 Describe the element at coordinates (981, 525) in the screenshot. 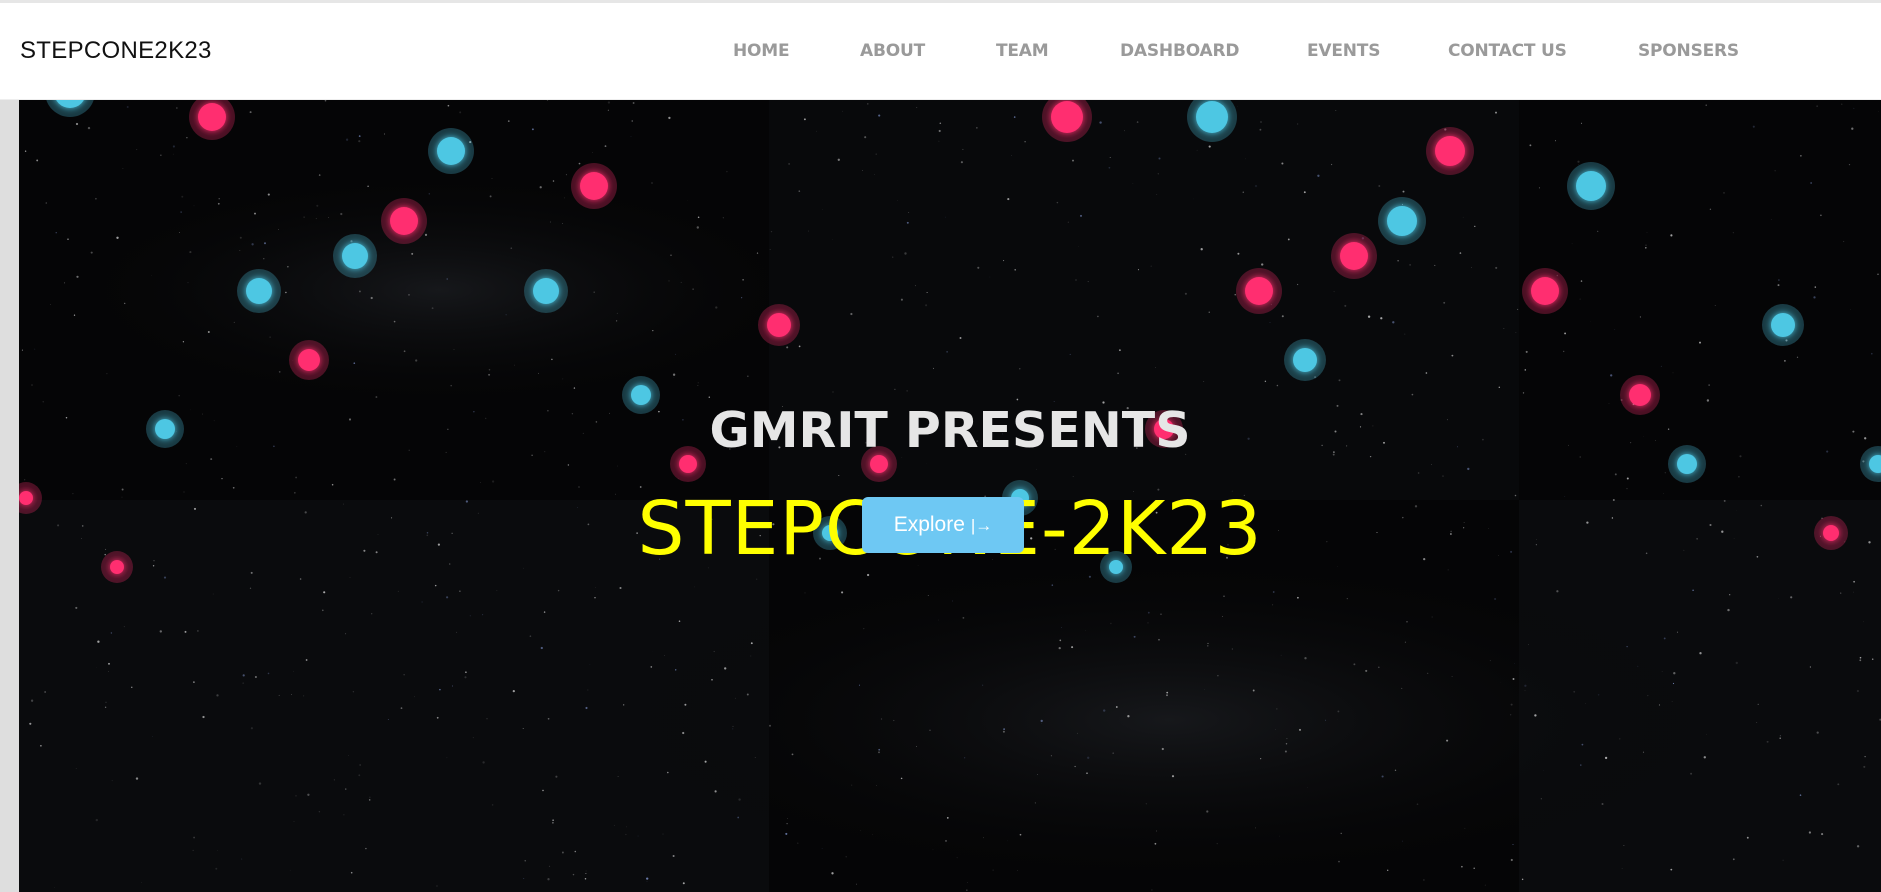

I see `arrow-right-to-line-icon: |→` at that location.